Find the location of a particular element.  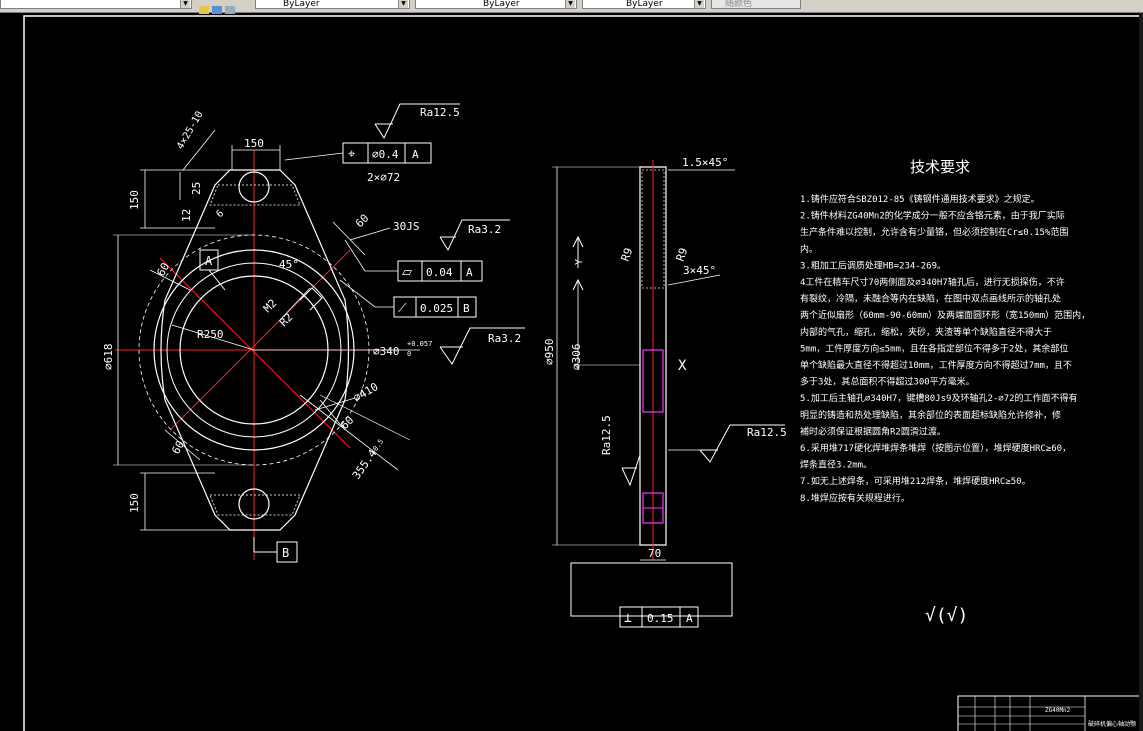

tech-req-line: 3.粗加工后调质处理HB=234-269。 is located at coordinates (873, 265).